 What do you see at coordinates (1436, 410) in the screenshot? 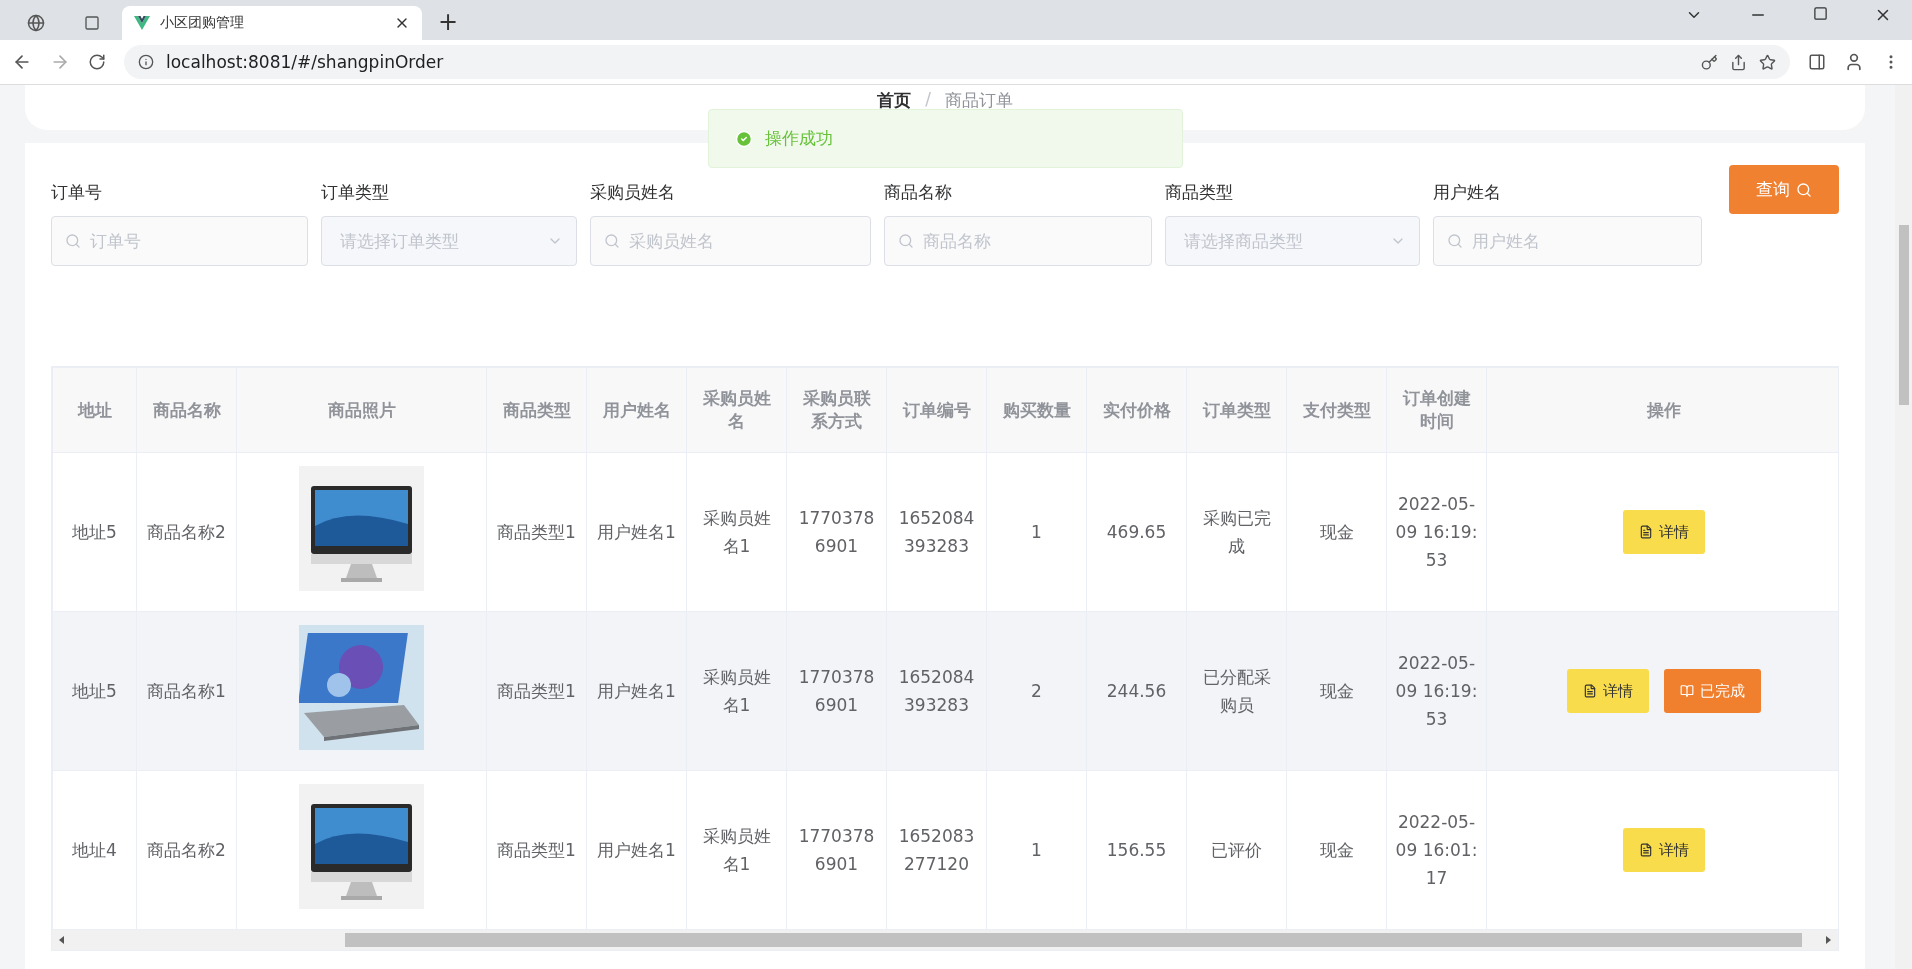
I see `column-header: 订单创建时间` at bounding box center [1436, 410].